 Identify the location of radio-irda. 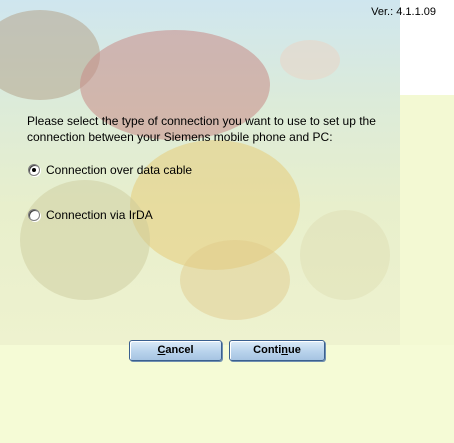
(34, 215).